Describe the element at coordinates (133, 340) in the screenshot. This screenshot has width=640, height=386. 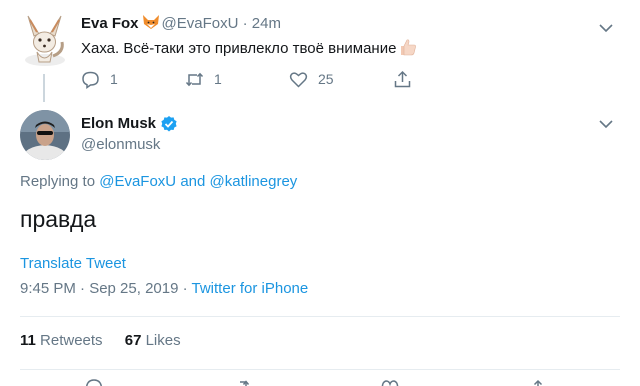
I see `likes-count: 67` at that location.